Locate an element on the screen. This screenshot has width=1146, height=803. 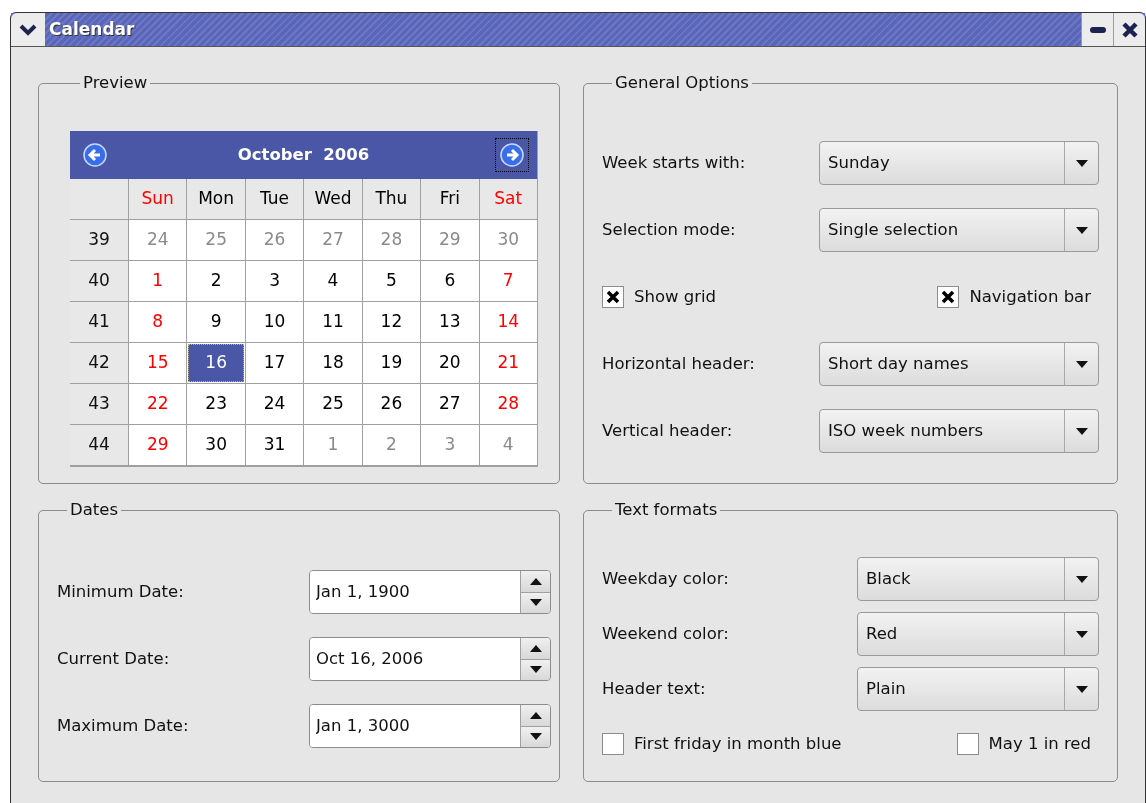
minimize-icon is located at coordinates (1097, 29).